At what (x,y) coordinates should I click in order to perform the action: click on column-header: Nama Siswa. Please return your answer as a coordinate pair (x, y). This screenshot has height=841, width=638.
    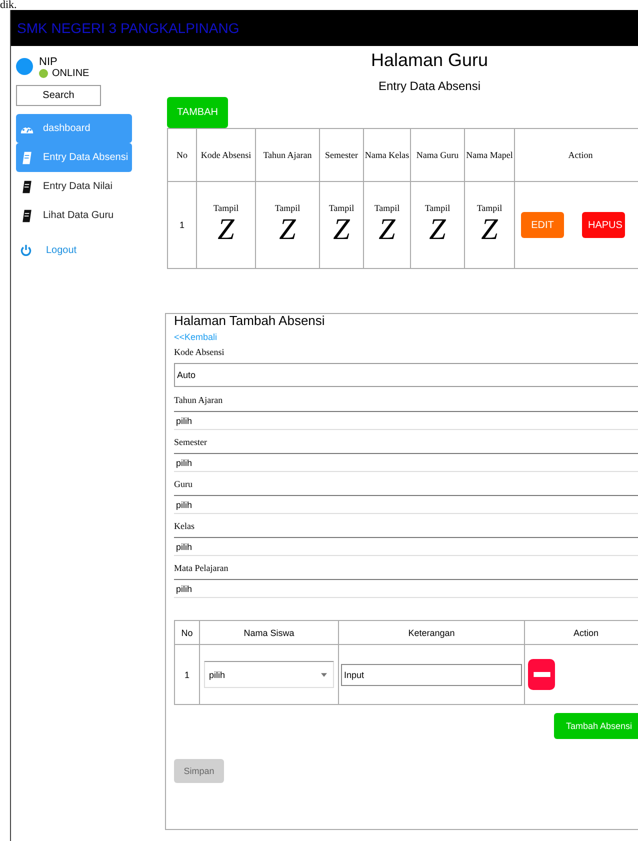
    Looking at the image, I should click on (269, 632).